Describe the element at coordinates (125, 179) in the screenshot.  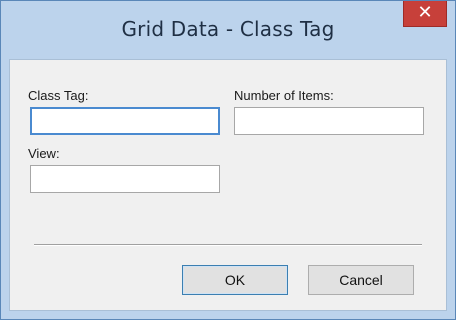
I see `view-input` at that location.